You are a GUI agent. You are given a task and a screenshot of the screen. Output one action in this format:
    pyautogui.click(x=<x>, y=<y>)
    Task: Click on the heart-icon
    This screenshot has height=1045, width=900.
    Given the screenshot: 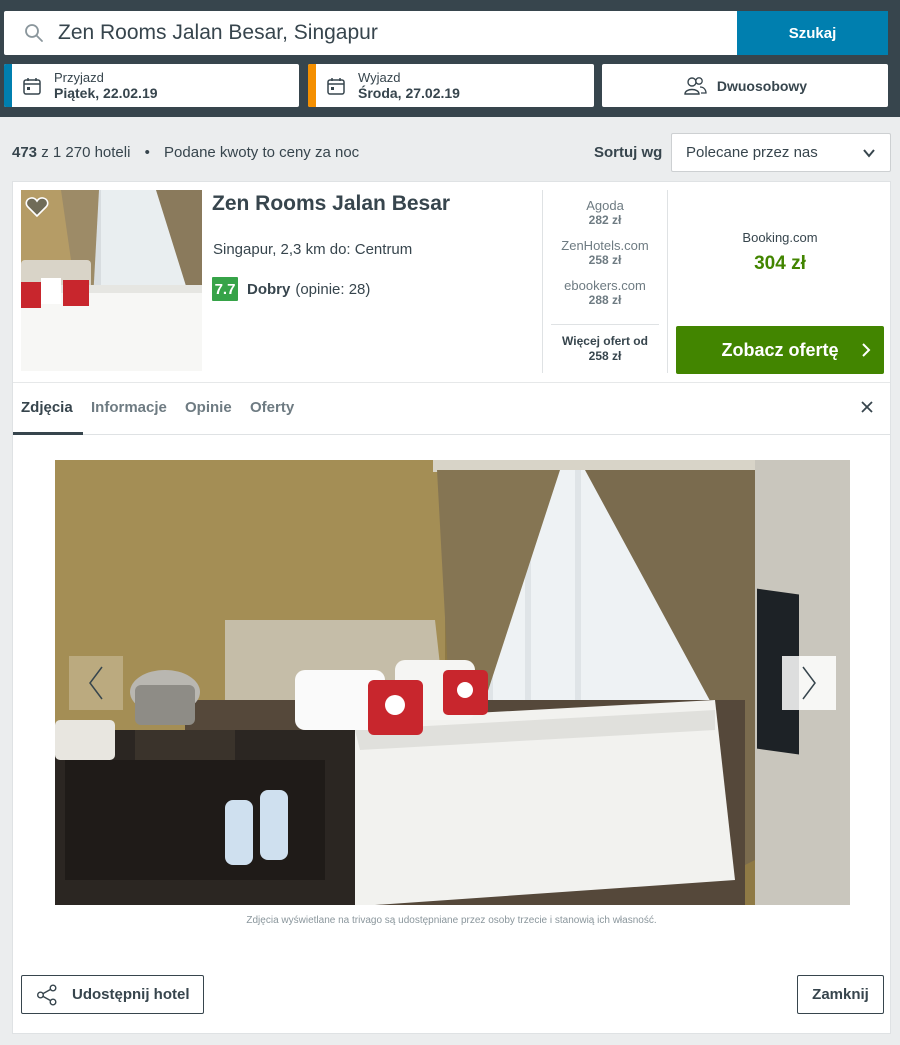 What is the action you would take?
    pyautogui.click(x=37, y=207)
    